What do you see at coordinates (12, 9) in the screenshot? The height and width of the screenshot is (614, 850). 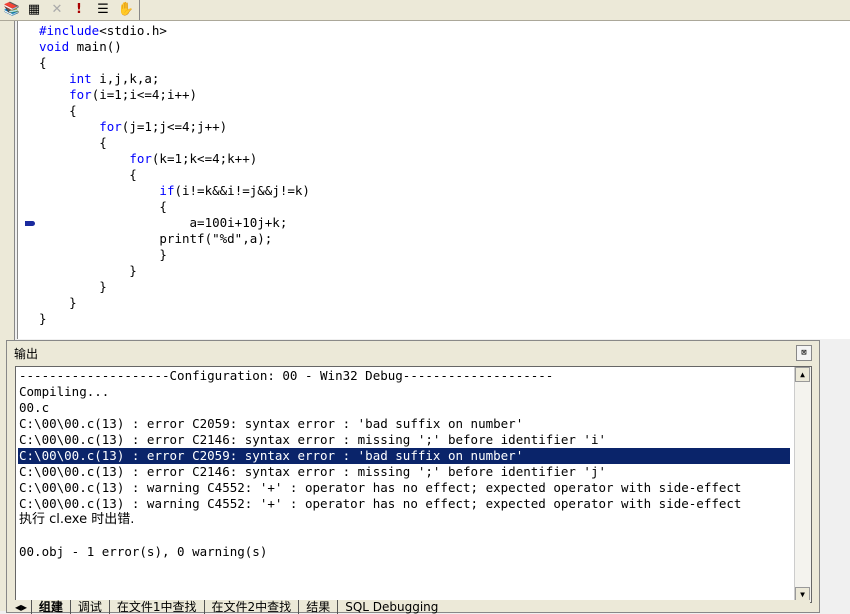 I see `compile-icon: 📚` at bounding box center [12, 9].